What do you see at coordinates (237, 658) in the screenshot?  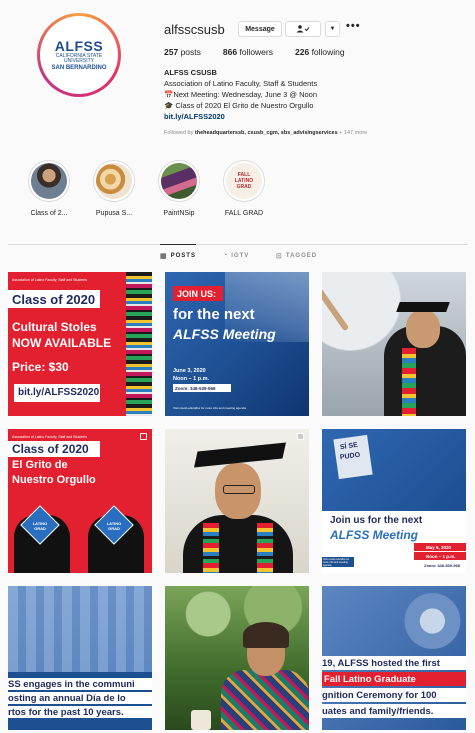 I see `post-tile-outdoor-portrait` at bounding box center [237, 658].